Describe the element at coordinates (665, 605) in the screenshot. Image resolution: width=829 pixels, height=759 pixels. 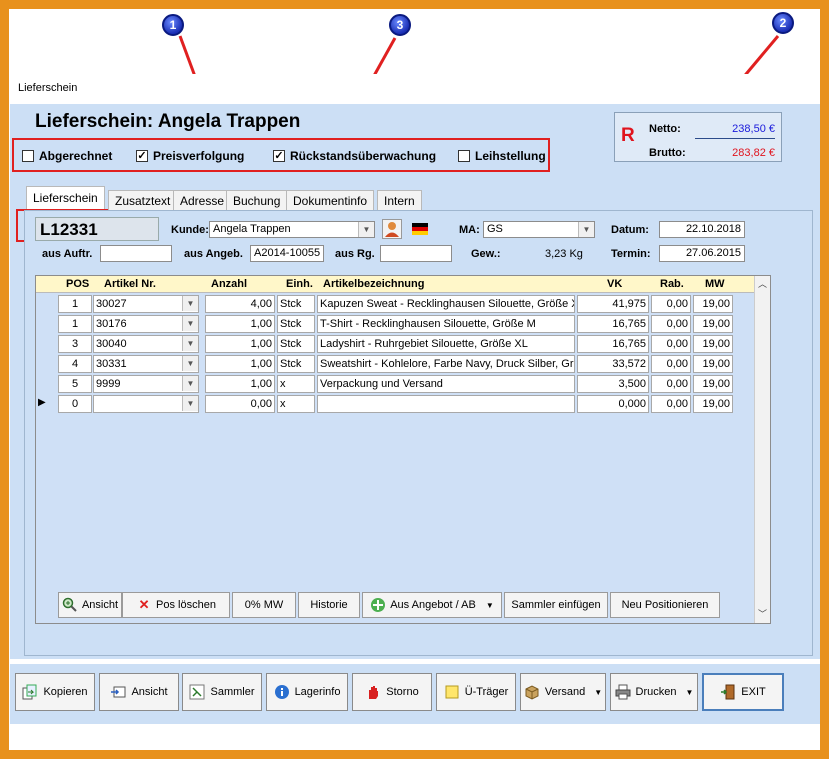
I see `neu-positionieren-button: Neu Positionieren` at that location.